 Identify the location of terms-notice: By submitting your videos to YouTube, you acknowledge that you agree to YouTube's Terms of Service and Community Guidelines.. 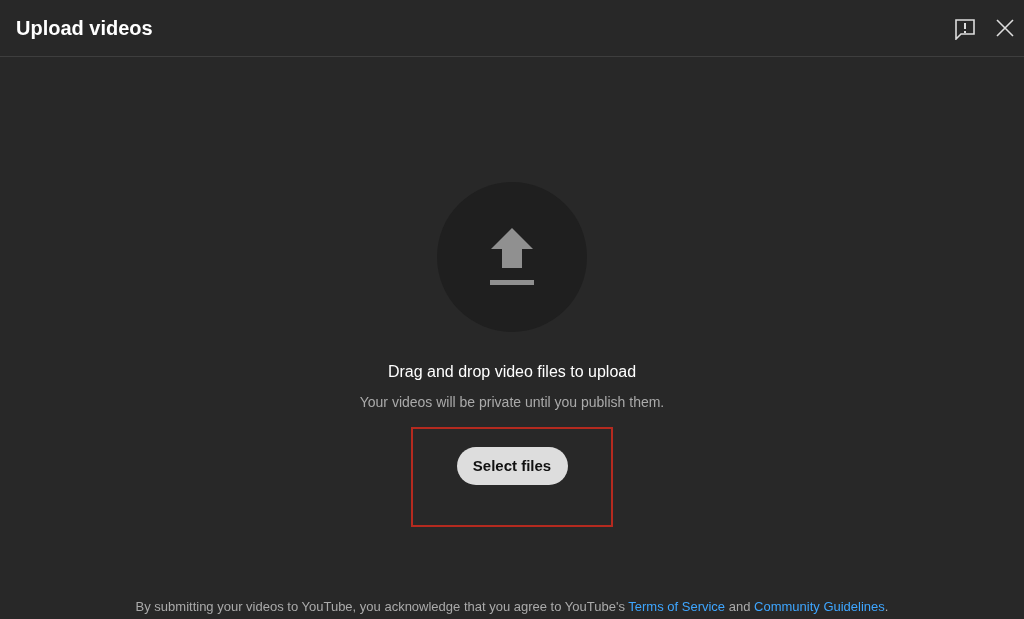
(512, 607).